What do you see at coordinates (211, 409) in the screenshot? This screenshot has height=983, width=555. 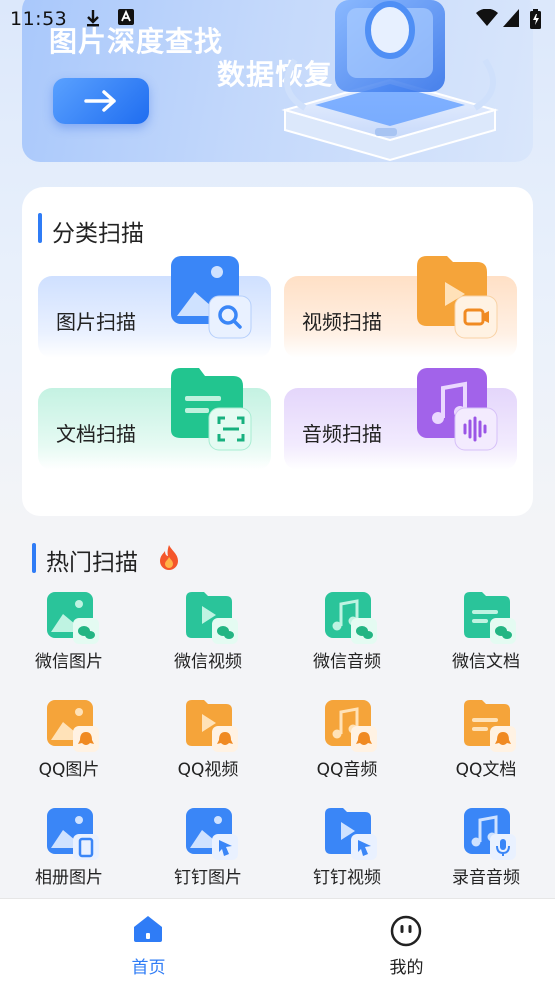 I see `document-scan-icon` at bounding box center [211, 409].